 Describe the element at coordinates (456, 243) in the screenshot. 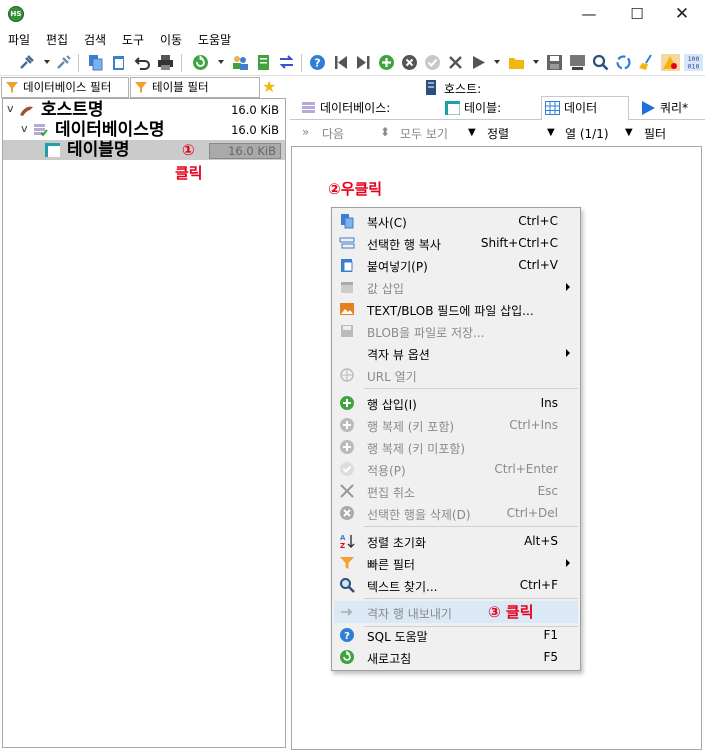

I see `menu-item-copy-rows: 선택한 행 복사 Shift+Ctrl+C` at that location.